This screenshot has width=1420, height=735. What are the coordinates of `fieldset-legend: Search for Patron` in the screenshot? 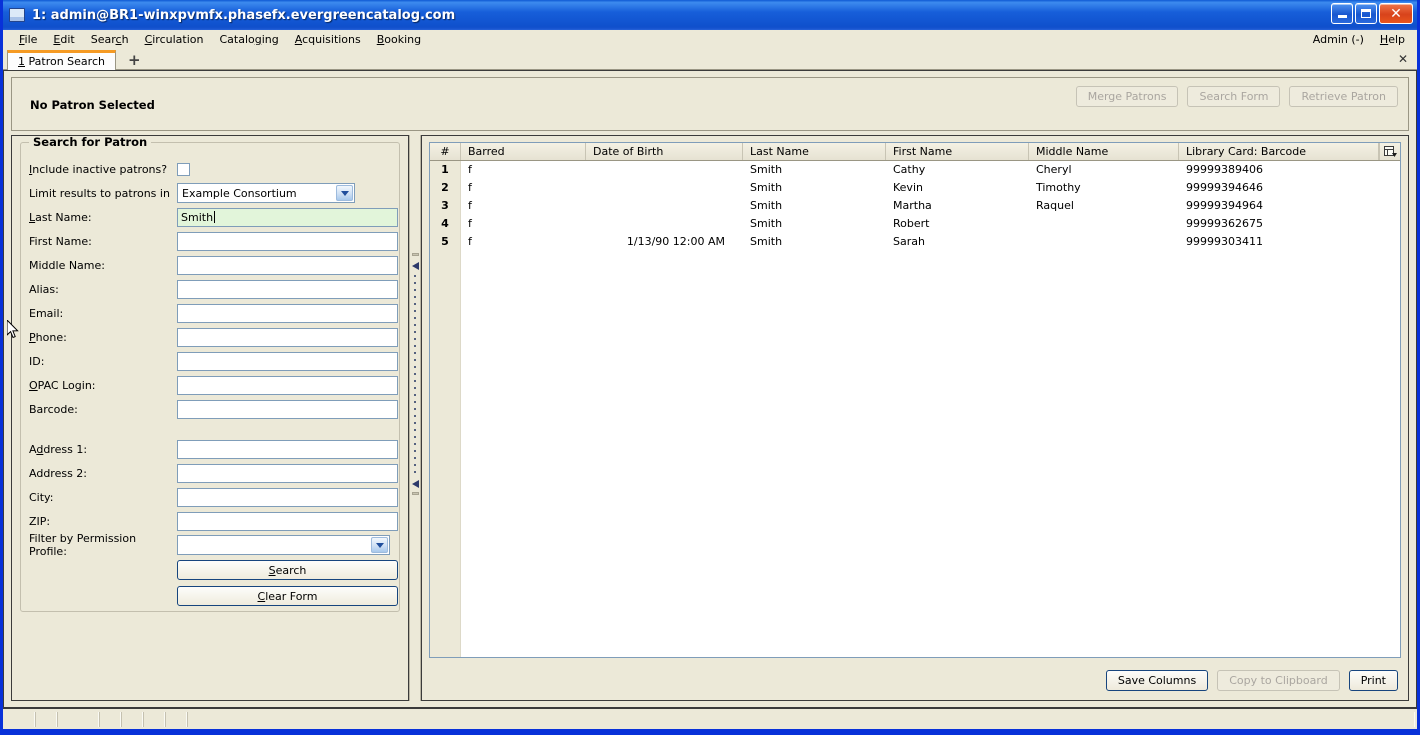 It's located at (90, 142).